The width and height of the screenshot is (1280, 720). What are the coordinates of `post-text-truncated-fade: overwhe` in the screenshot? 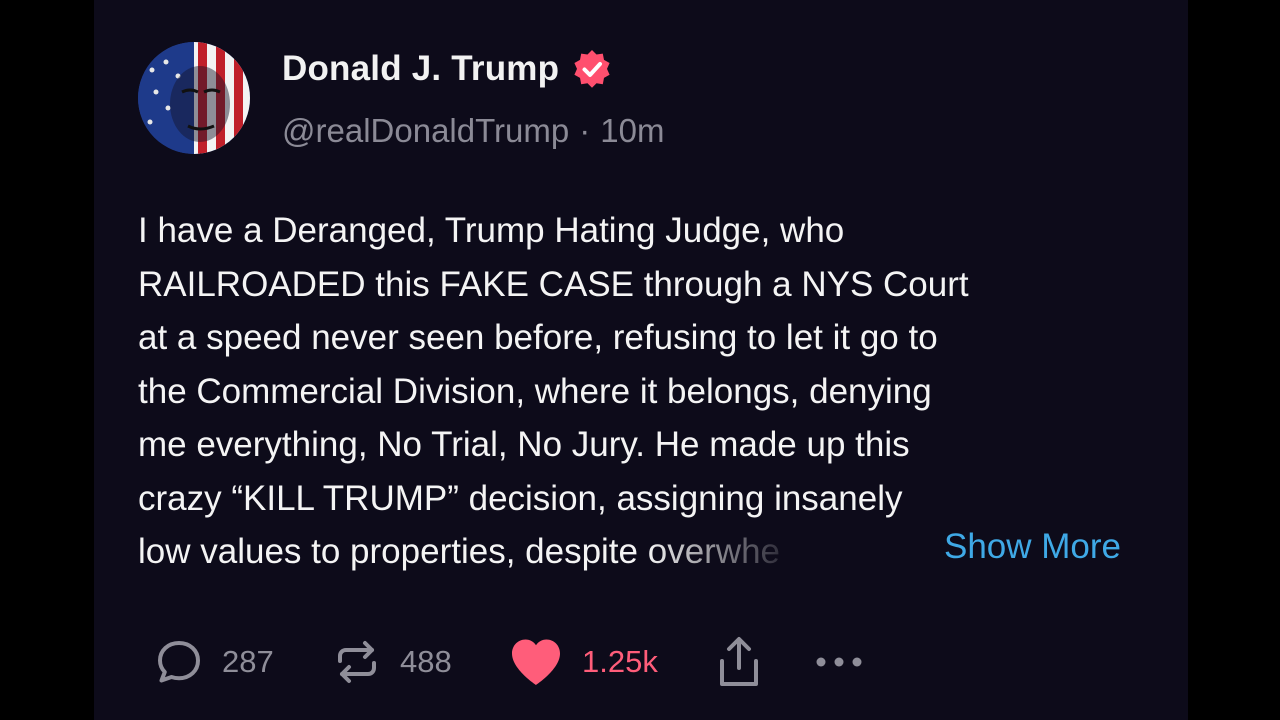 It's located at (714, 551).